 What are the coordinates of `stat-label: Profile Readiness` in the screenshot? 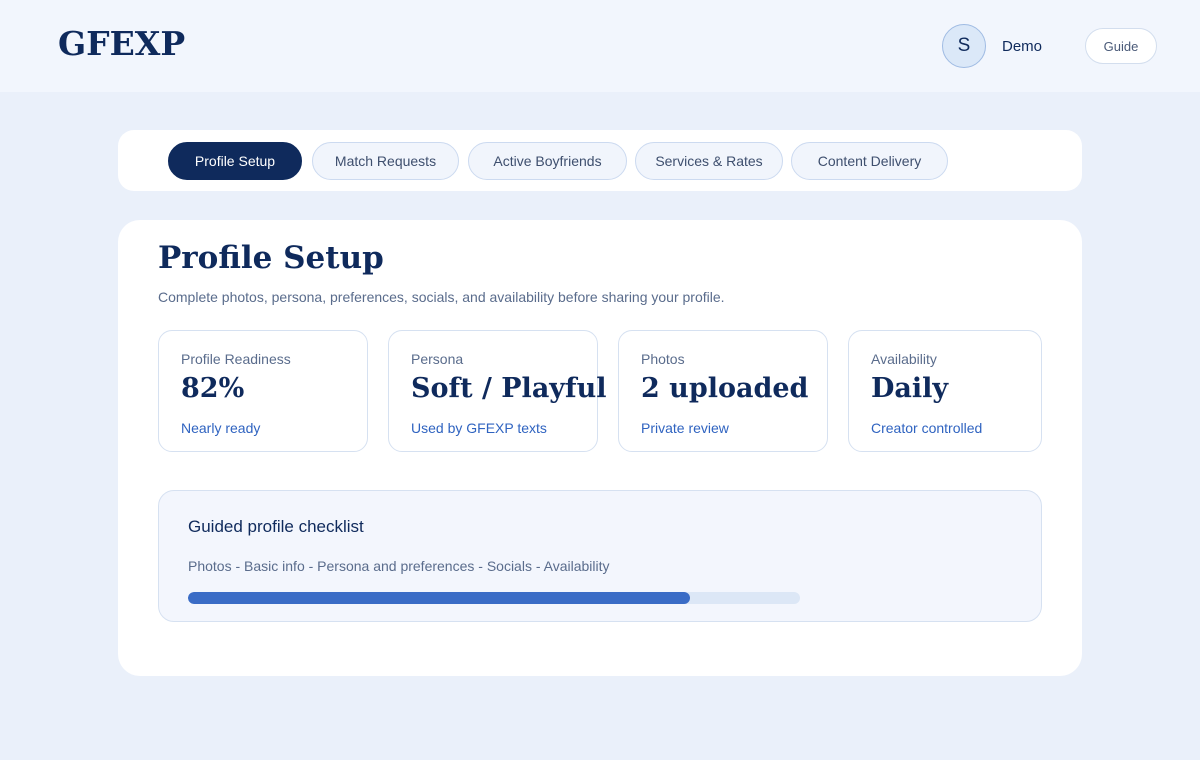 It's located at (236, 359).